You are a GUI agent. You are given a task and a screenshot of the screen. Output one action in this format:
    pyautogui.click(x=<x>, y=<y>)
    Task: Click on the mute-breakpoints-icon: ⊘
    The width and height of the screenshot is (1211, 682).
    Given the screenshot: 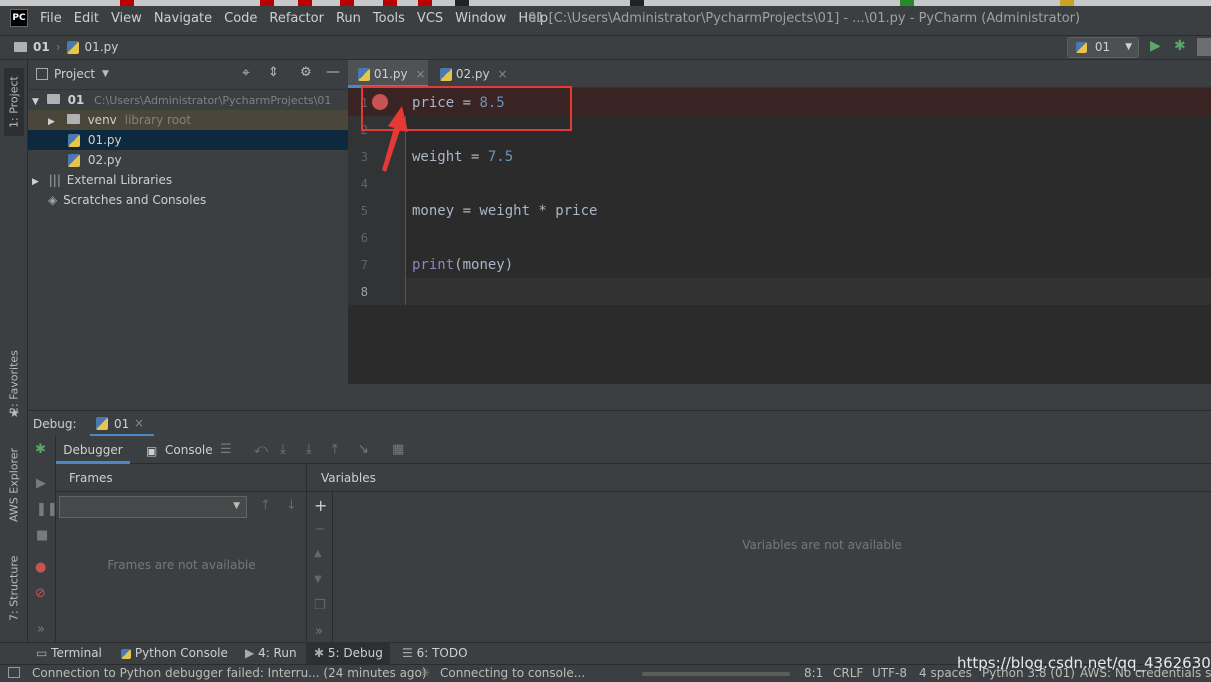 What is the action you would take?
    pyautogui.click(x=40, y=593)
    